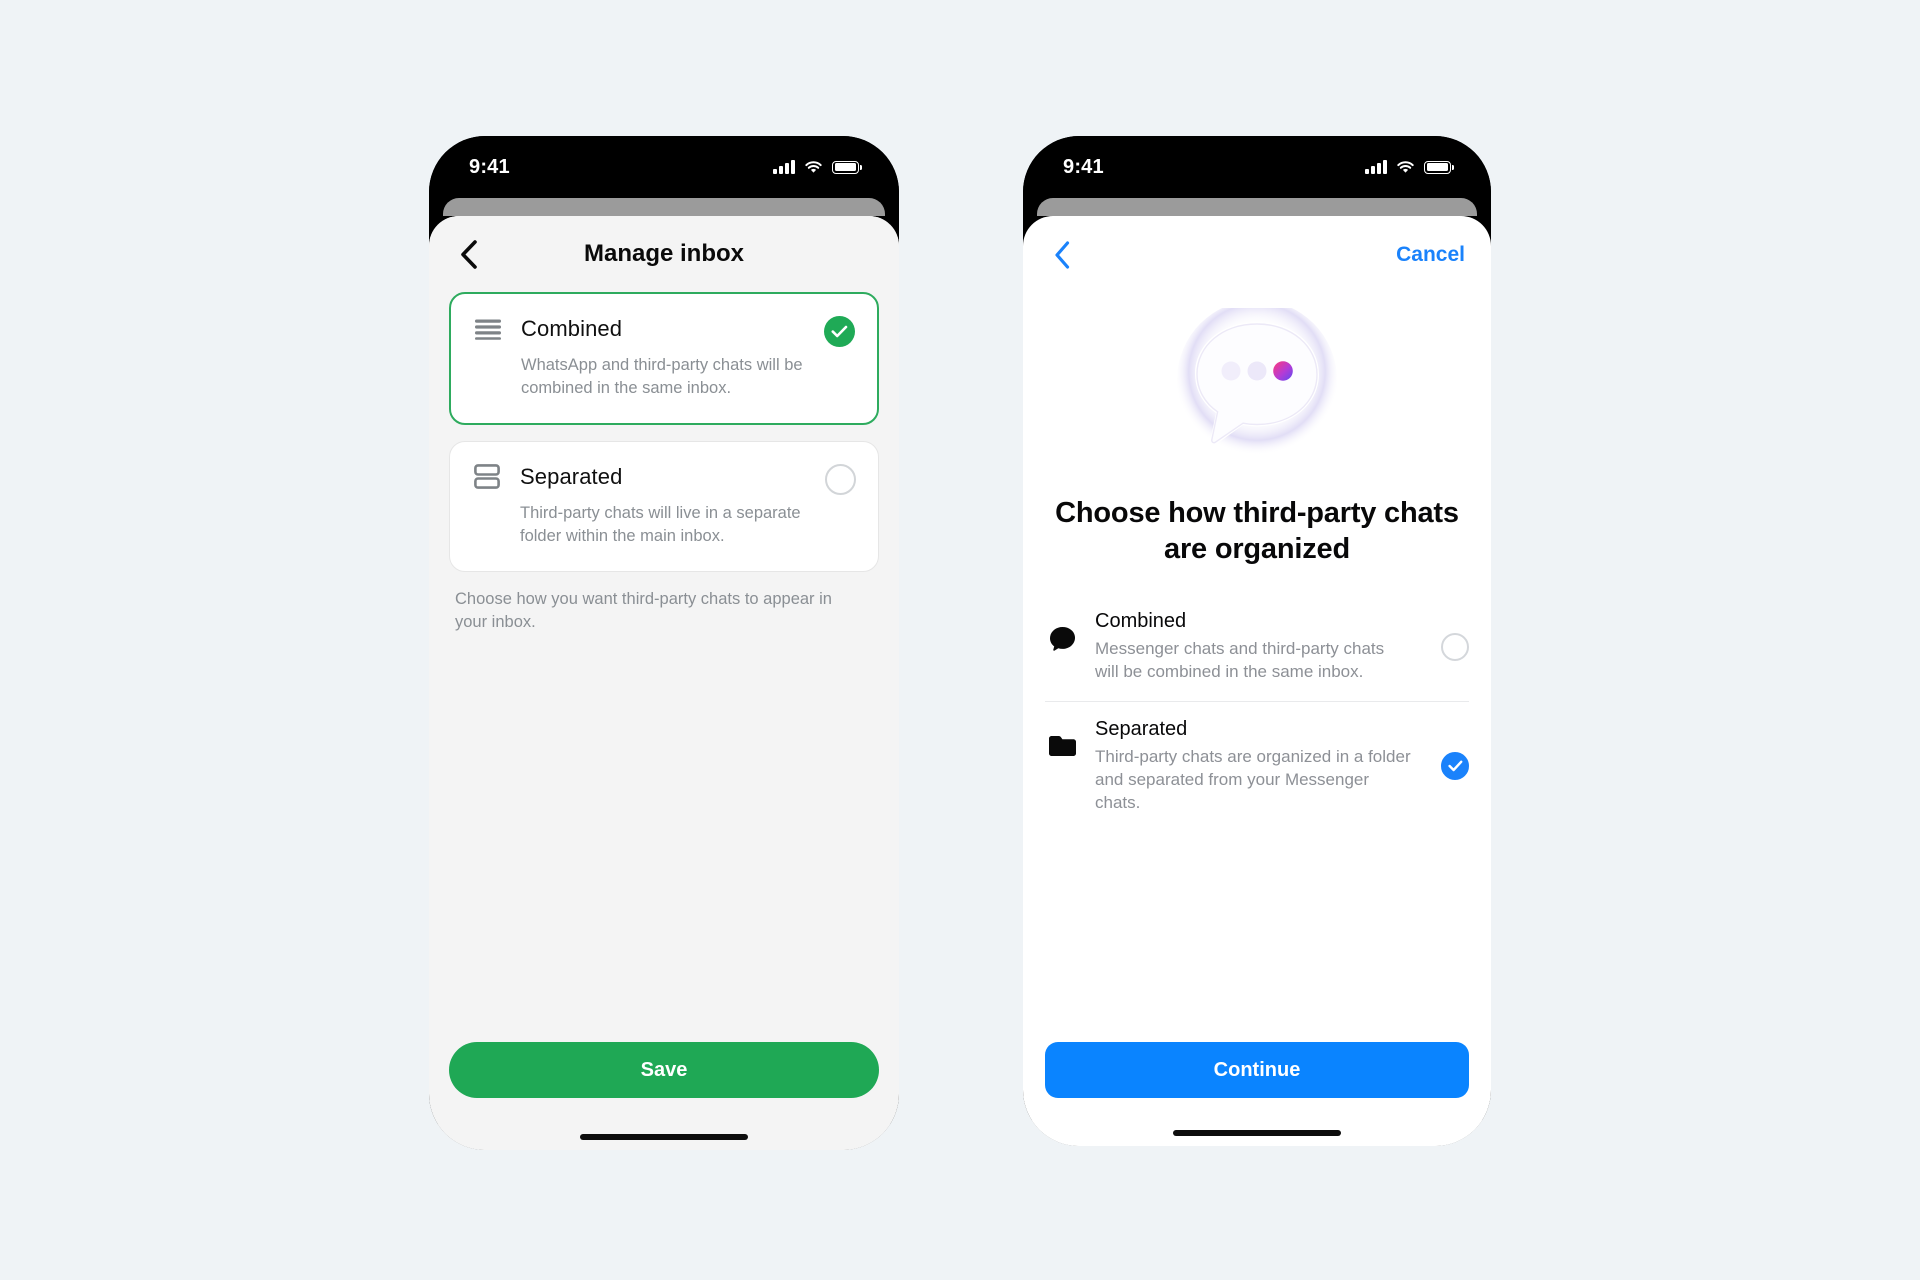  What do you see at coordinates (1455, 646) in the screenshot?
I see `radio-unselected-combined` at bounding box center [1455, 646].